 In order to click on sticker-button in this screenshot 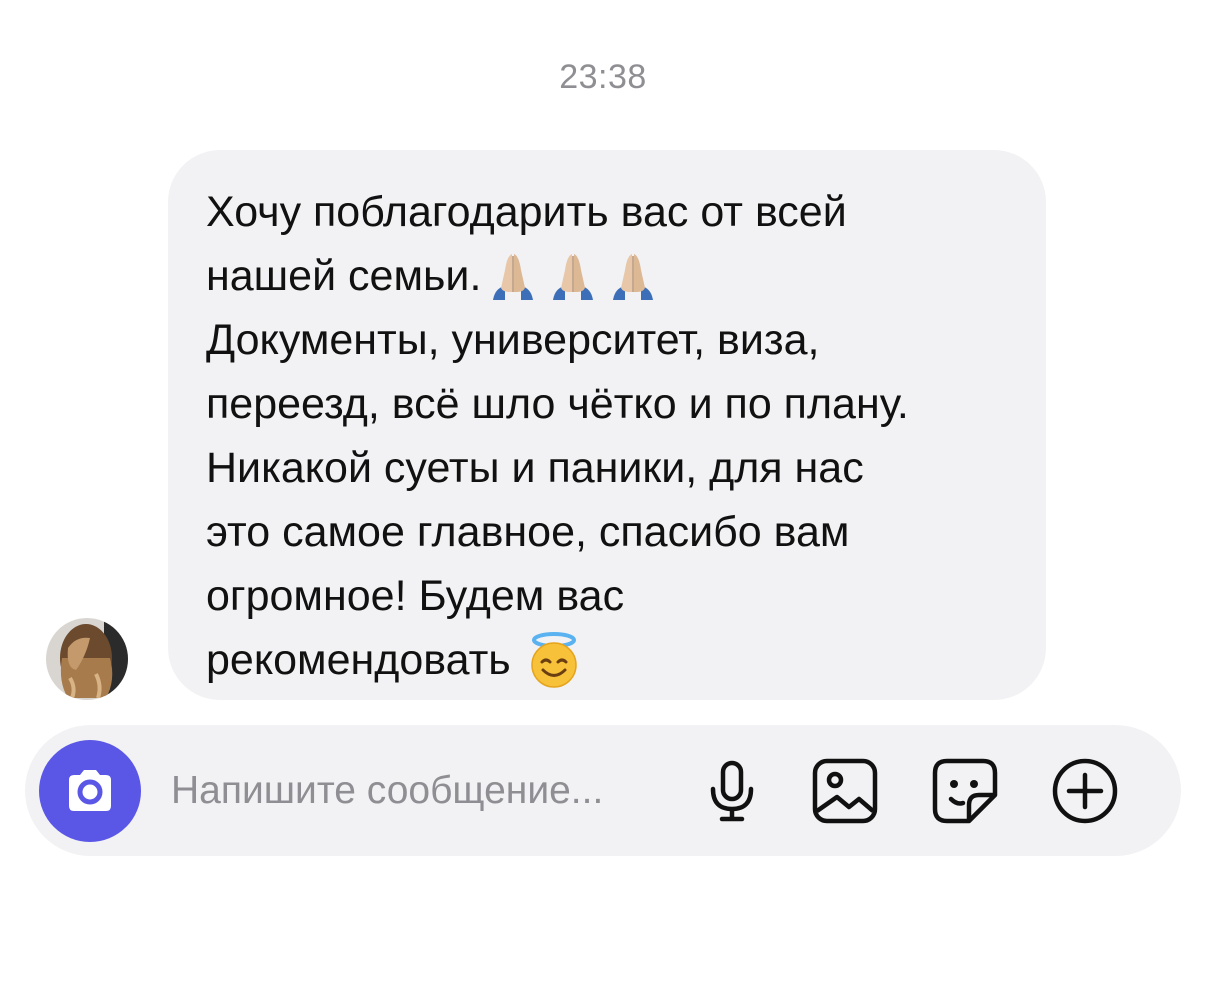, I will do `click(965, 791)`.